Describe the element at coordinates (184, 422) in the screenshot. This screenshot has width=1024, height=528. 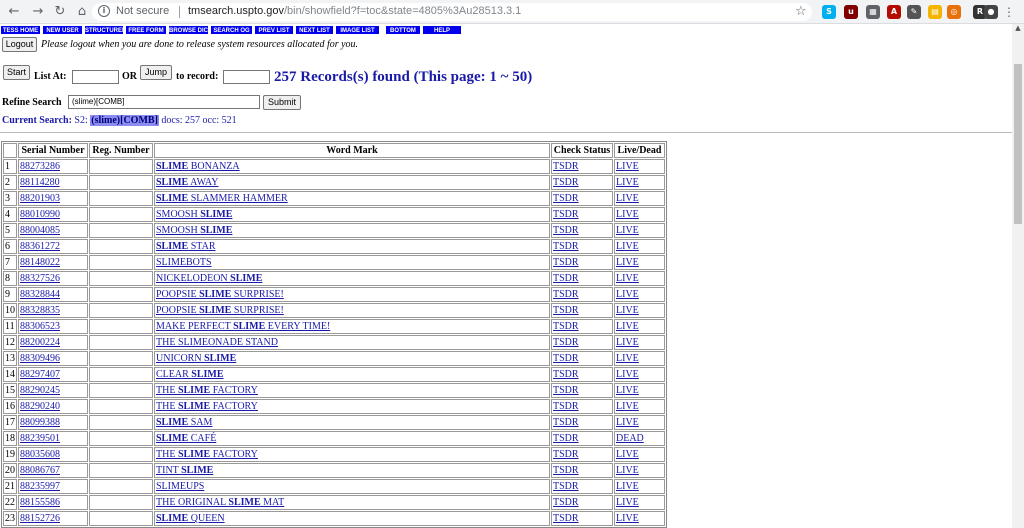
I see `word-mark-link: SLIME SAM` at that location.